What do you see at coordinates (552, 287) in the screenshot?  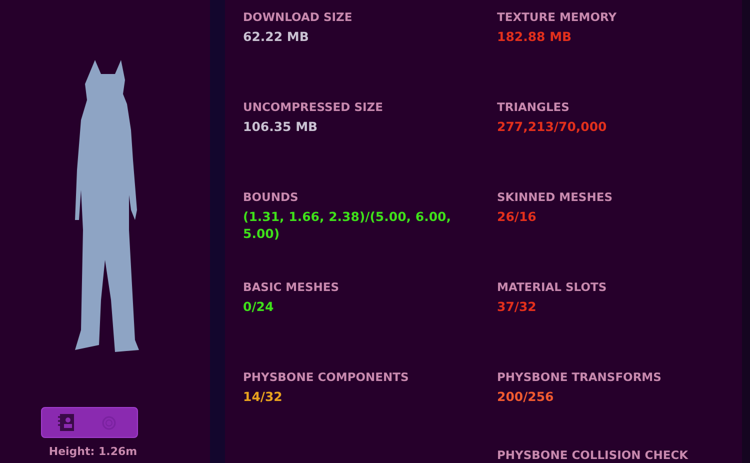 I see `stat-label: MATERIAL SLOTS` at bounding box center [552, 287].